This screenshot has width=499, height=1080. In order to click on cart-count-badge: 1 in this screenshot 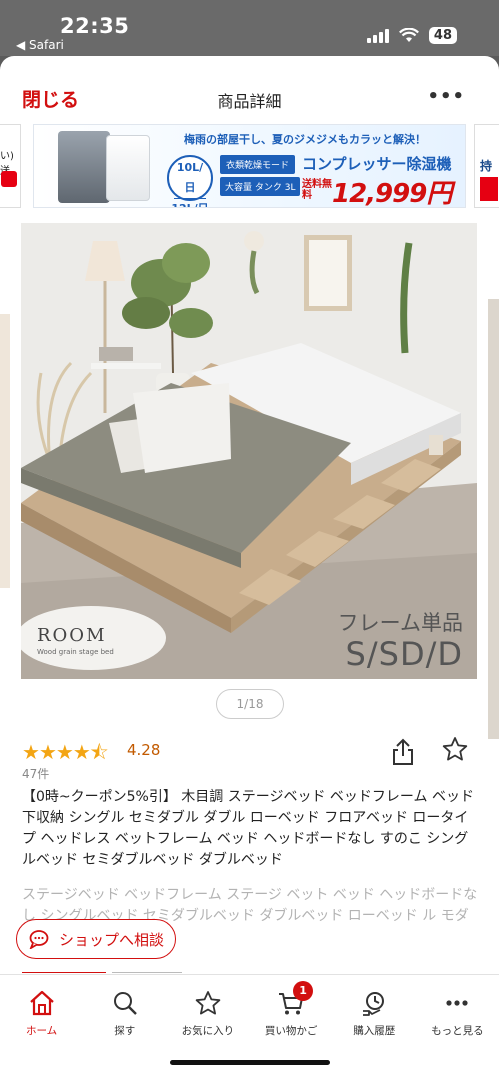, I will do `click(303, 991)`.